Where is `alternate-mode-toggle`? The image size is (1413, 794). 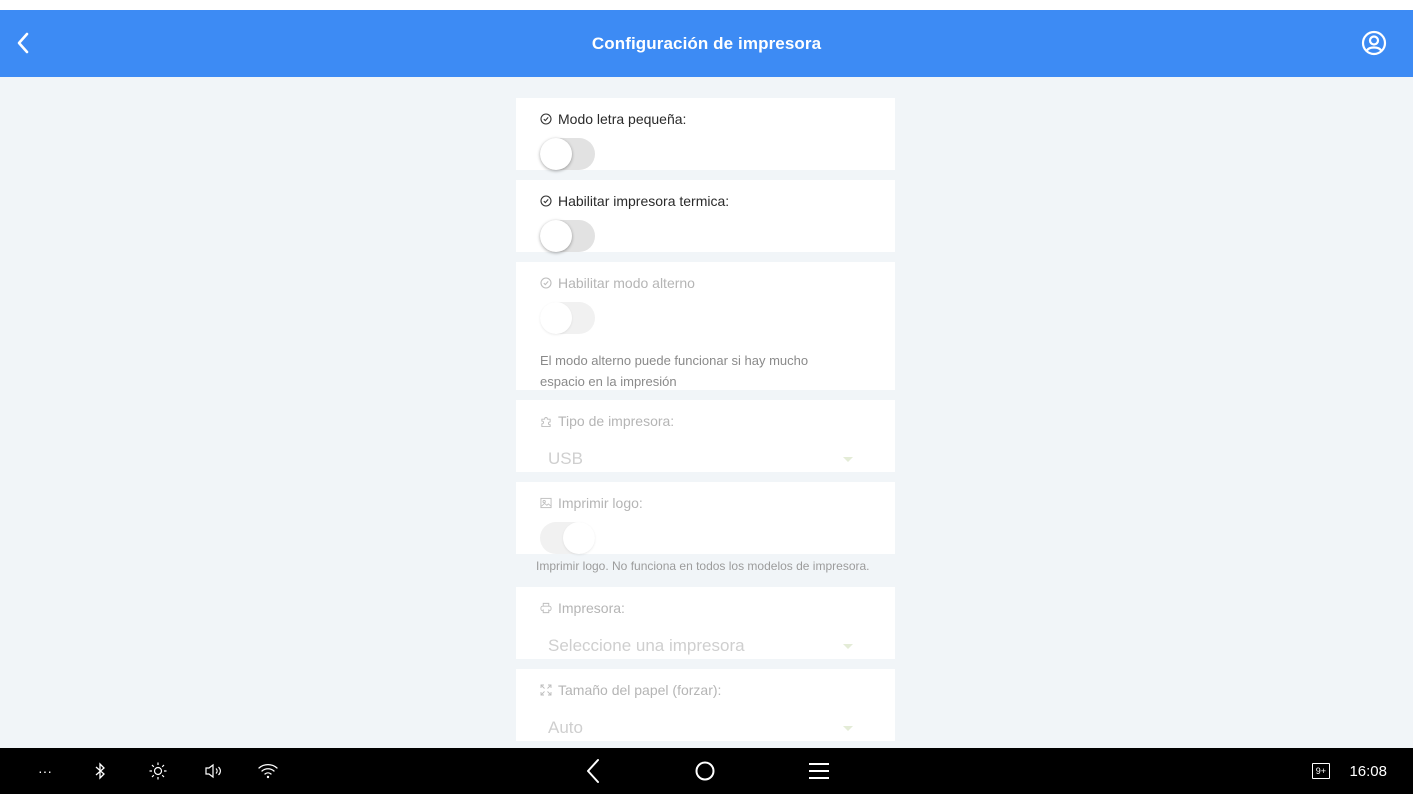 alternate-mode-toggle is located at coordinates (567, 318).